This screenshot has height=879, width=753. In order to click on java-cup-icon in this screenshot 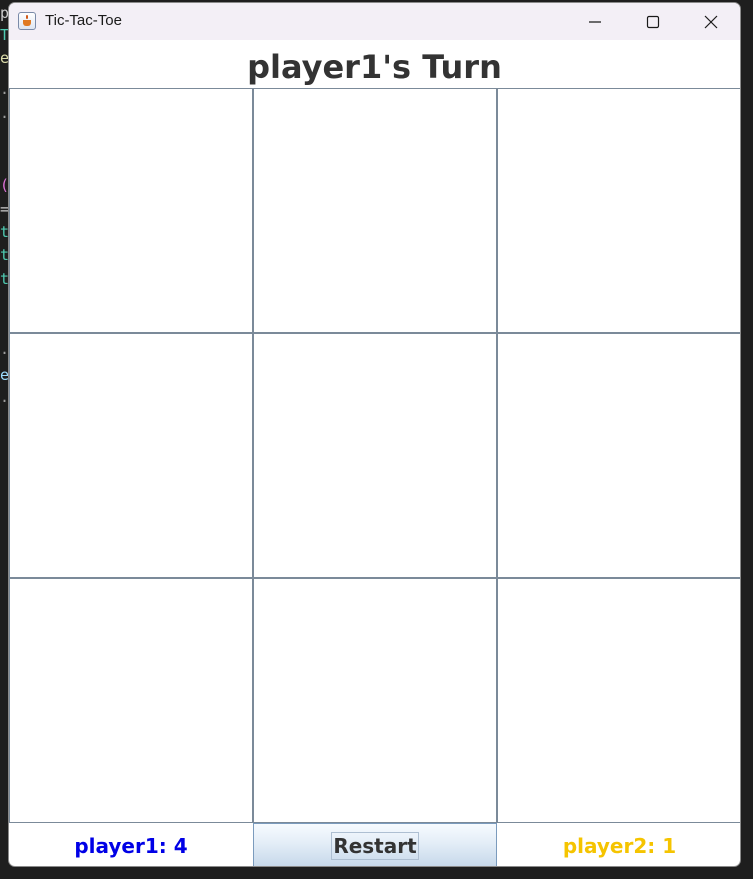, I will do `click(27, 21)`.